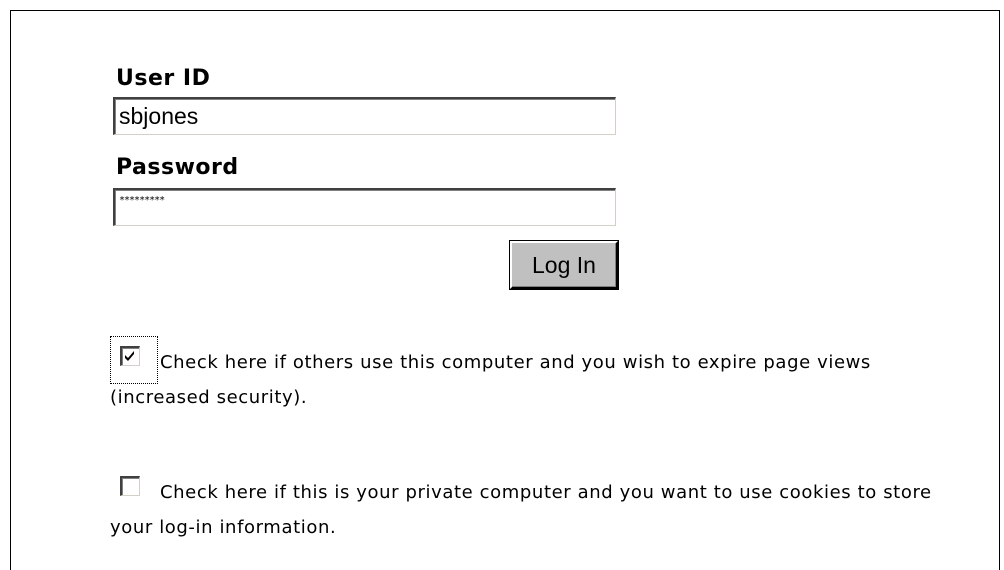  What do you see at coordinates (177, 167) in the screenshot?
I see `password-label: Password` at bounding box center [177, 167].